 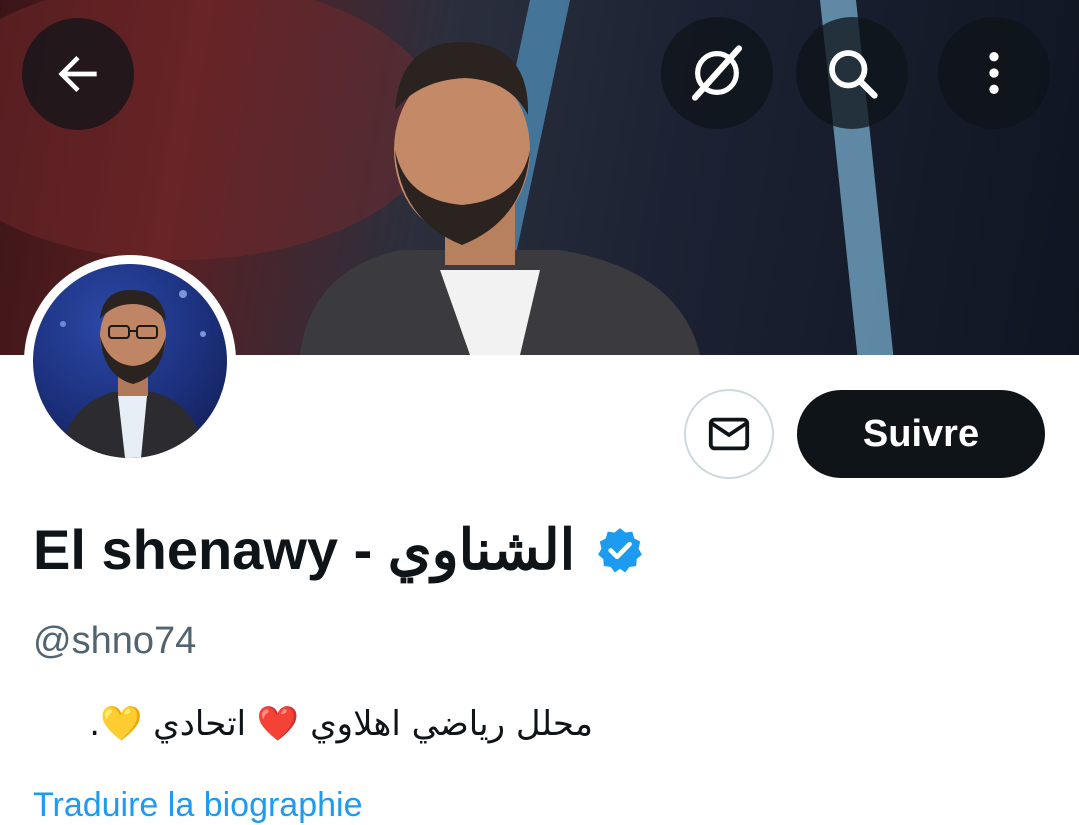 What do you see at coordinates (620, 550) in the screenshot?
I see `verified-badge-icon` at bounding box center [620, 550].